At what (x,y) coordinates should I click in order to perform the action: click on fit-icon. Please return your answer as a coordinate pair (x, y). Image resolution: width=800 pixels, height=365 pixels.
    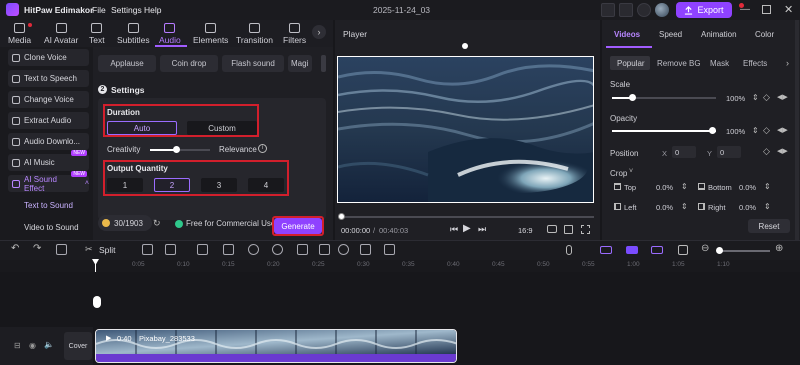
    Looking at the image, I should click on (683, 250).